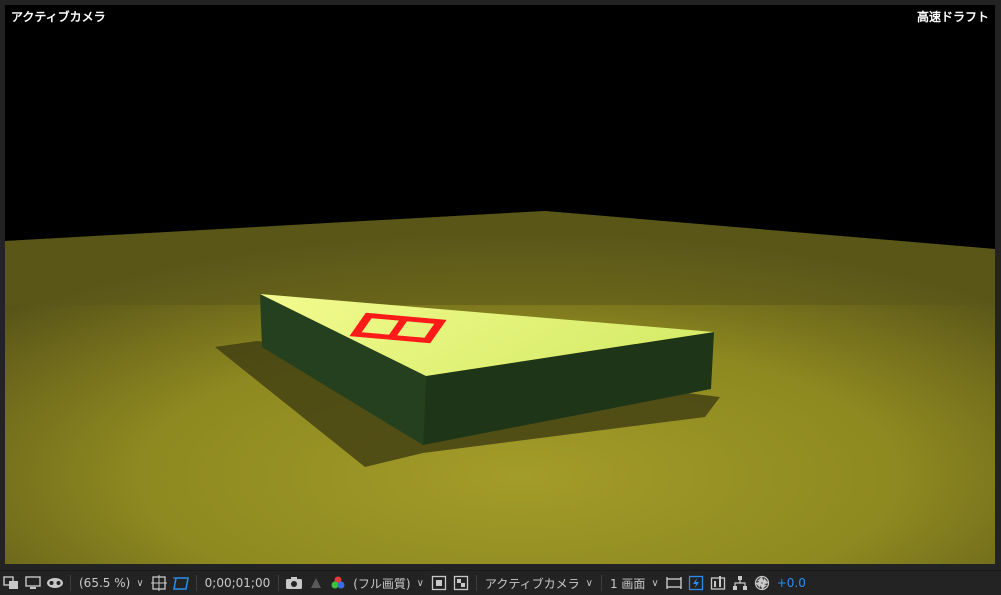  What do you see at coordinates (159, 583) in the screenshot?
I see `grid-guides-icon` at bounding box center [159, 583].